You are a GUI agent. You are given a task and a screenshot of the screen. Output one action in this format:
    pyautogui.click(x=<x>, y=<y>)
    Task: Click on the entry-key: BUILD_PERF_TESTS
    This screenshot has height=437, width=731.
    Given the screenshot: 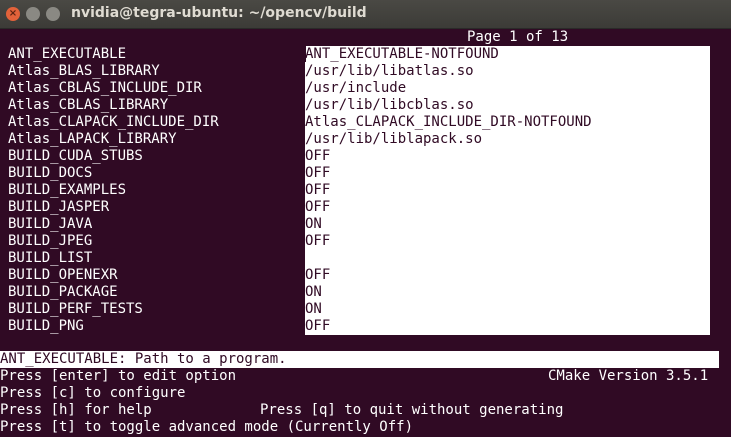 What is the action you would take?
    pyautogui.click(x=75, y=309)
    